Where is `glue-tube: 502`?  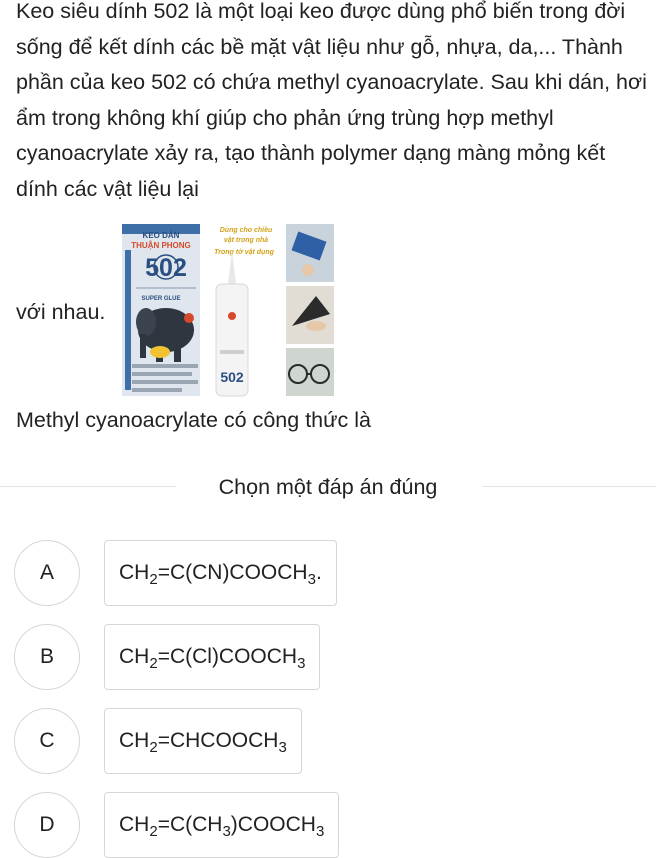
glue-tube: 502 is located at coordinates (232, 323).